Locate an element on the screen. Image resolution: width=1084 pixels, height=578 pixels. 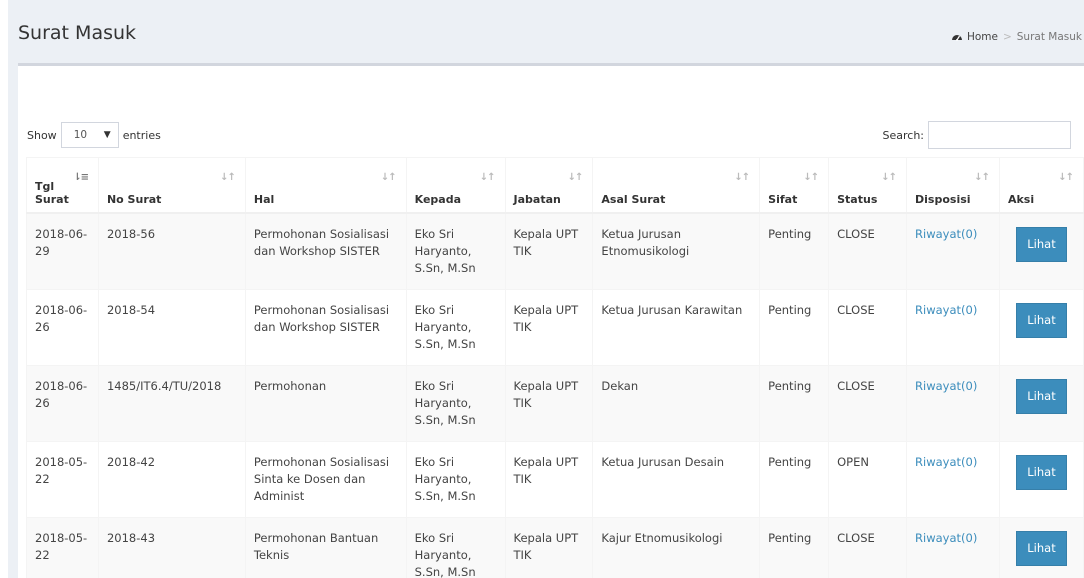
column-header-asal-surat: Asal Surat ↓↑ is located at coordinates (676, 185).